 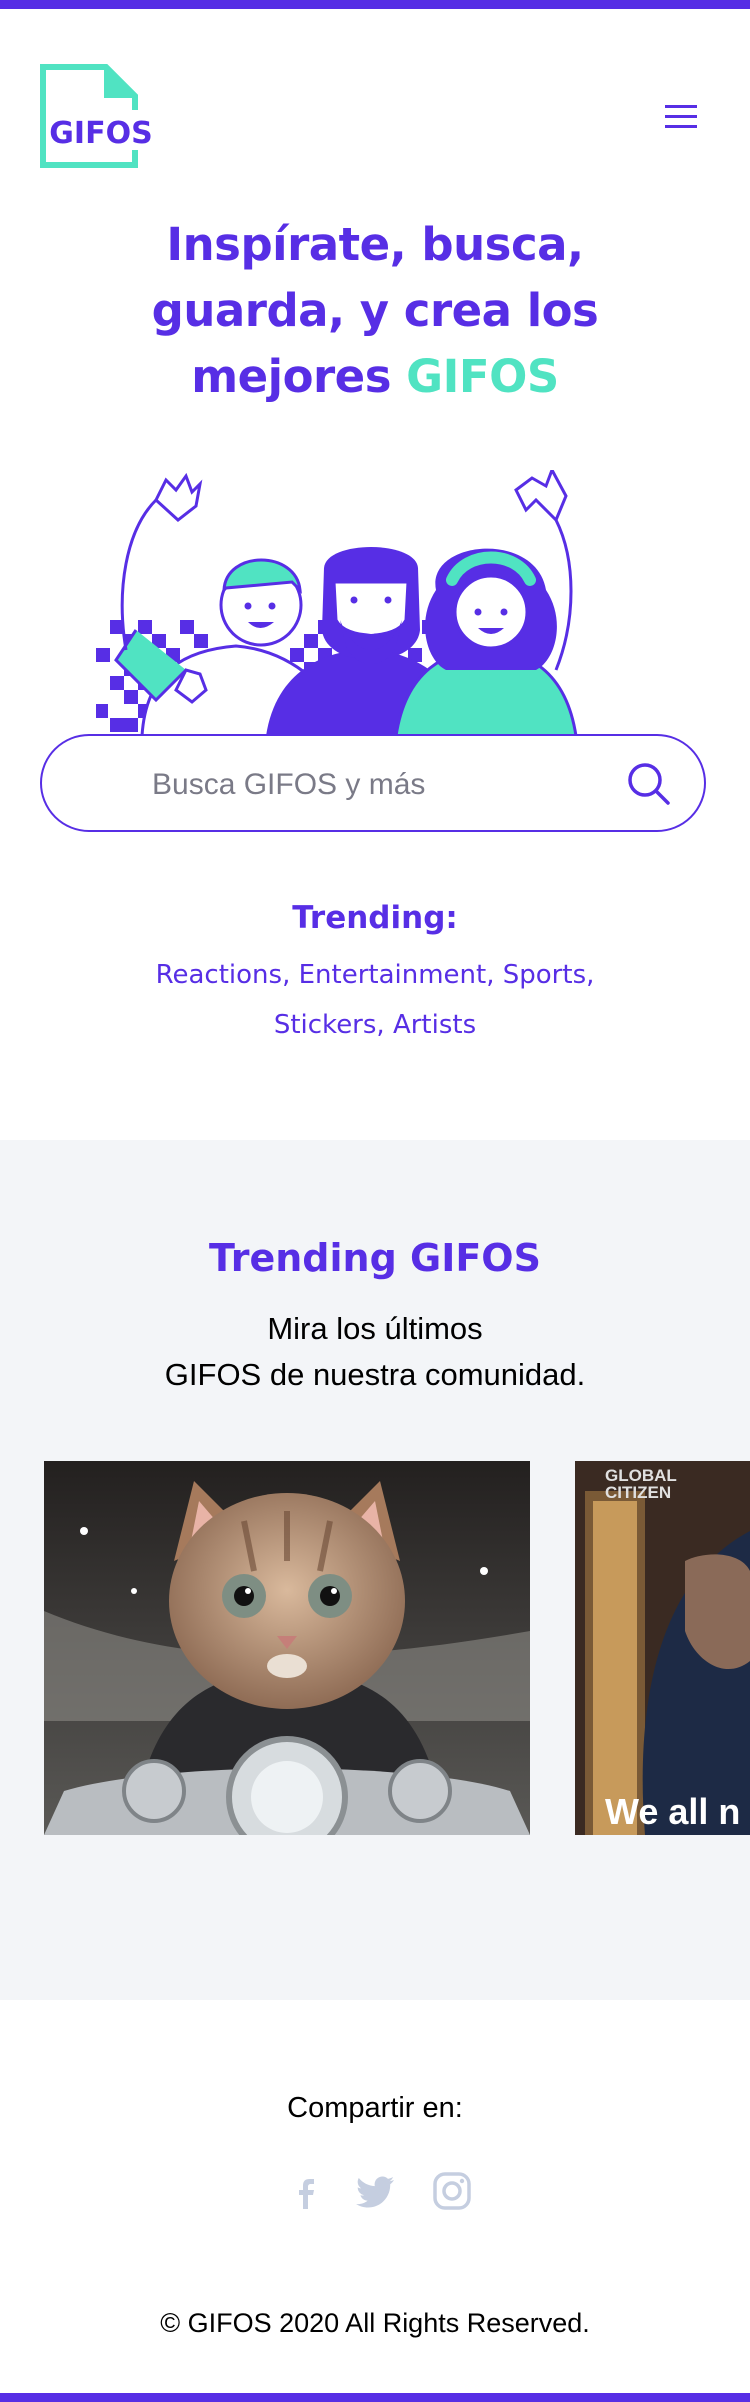 I want to click on trending-term: Stickers, so click(x=325, y=1025).